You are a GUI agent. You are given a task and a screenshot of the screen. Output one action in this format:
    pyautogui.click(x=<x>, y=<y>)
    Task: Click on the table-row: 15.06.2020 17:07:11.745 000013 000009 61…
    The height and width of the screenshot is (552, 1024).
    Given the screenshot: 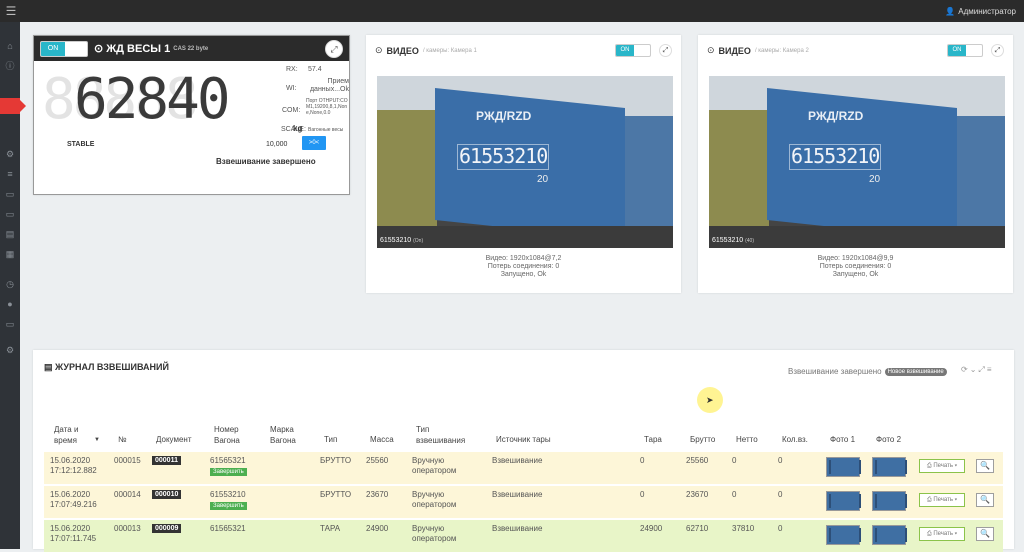 What is the action you would take?
    pyautogui.click(x=523, y=536)
    